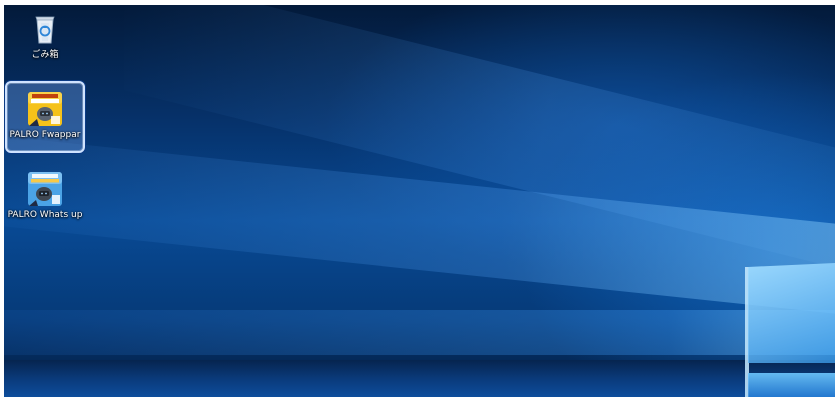  What do you see at coordinates (419, 332) in the screenshot?
I see `wallpaper-light-beam` at bounding box center [419, 332].